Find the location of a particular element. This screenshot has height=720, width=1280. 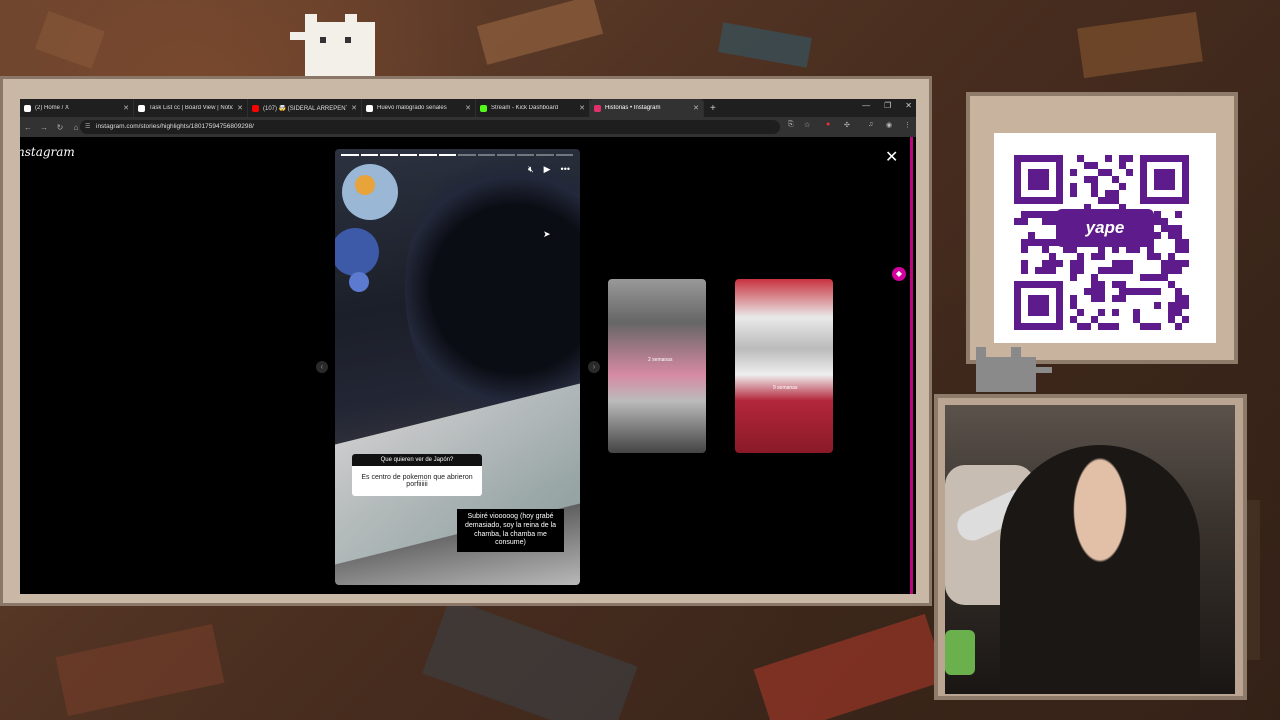

qr-card: yape is located at coordinates (1105, 238).